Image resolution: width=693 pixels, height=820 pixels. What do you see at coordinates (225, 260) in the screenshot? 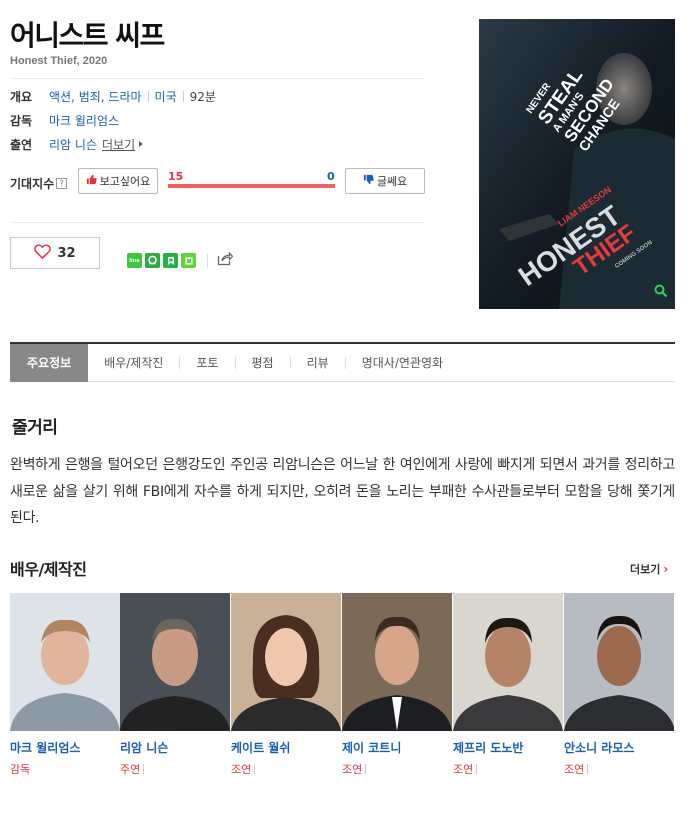
I see `share-icon` at bounding box center [225, 260].